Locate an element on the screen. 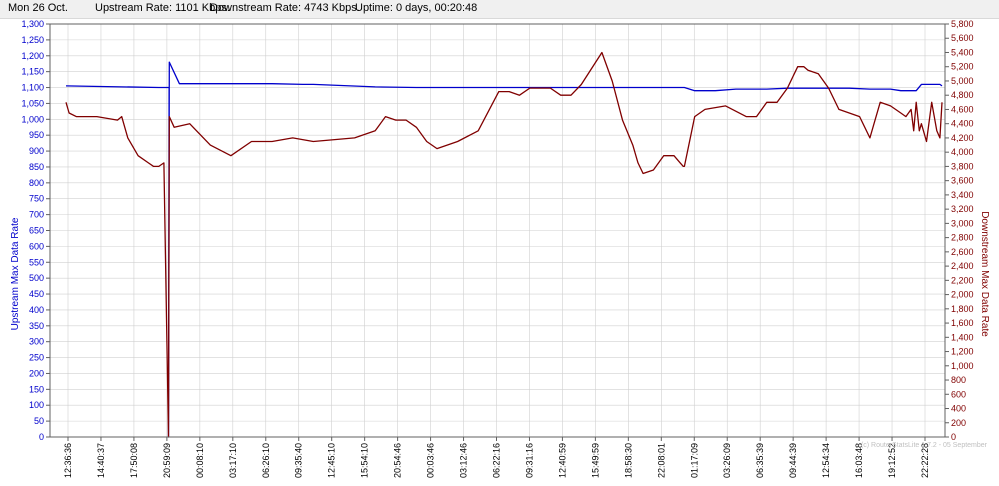 Image resolution: width=999 pixels, height=486 pixels. y-tick-label-left: 1,150 is located at coordinates (32, 72).